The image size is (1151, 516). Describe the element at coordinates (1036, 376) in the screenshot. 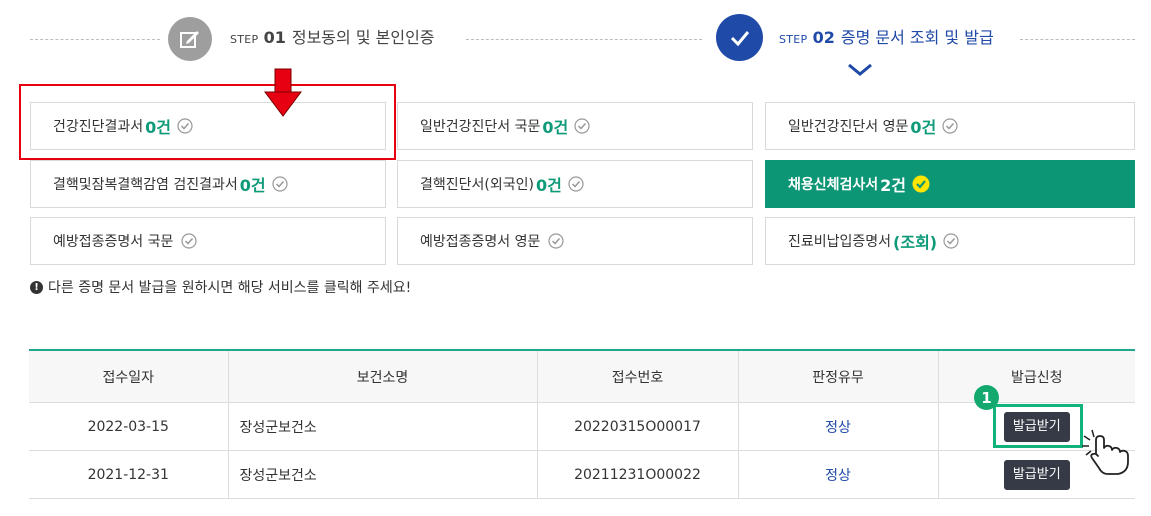

I see `col-issue: 발급신청` at that location.